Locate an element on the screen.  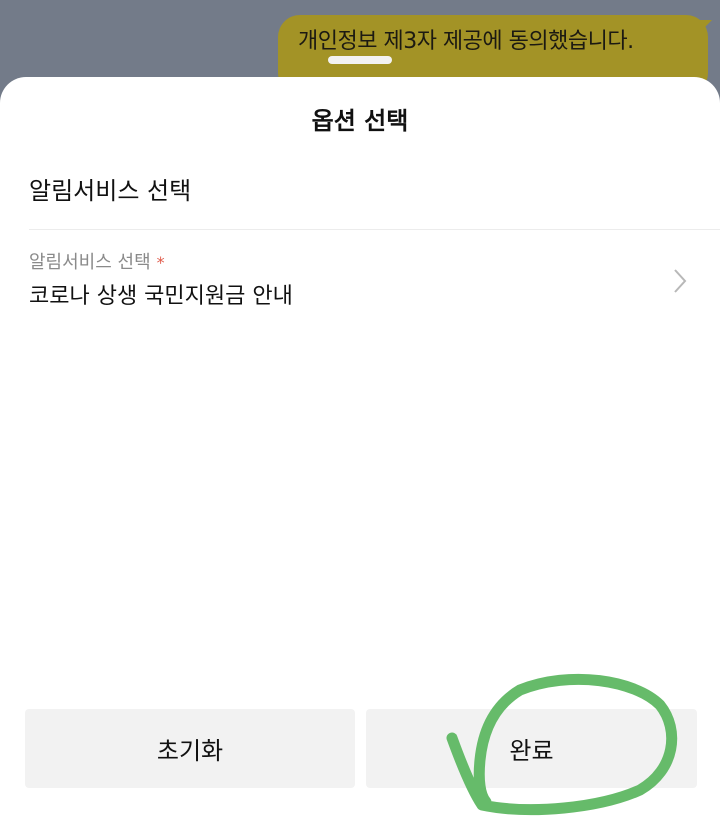
sheet-title: 옵션 선택 is located at coordinates (360, 121).